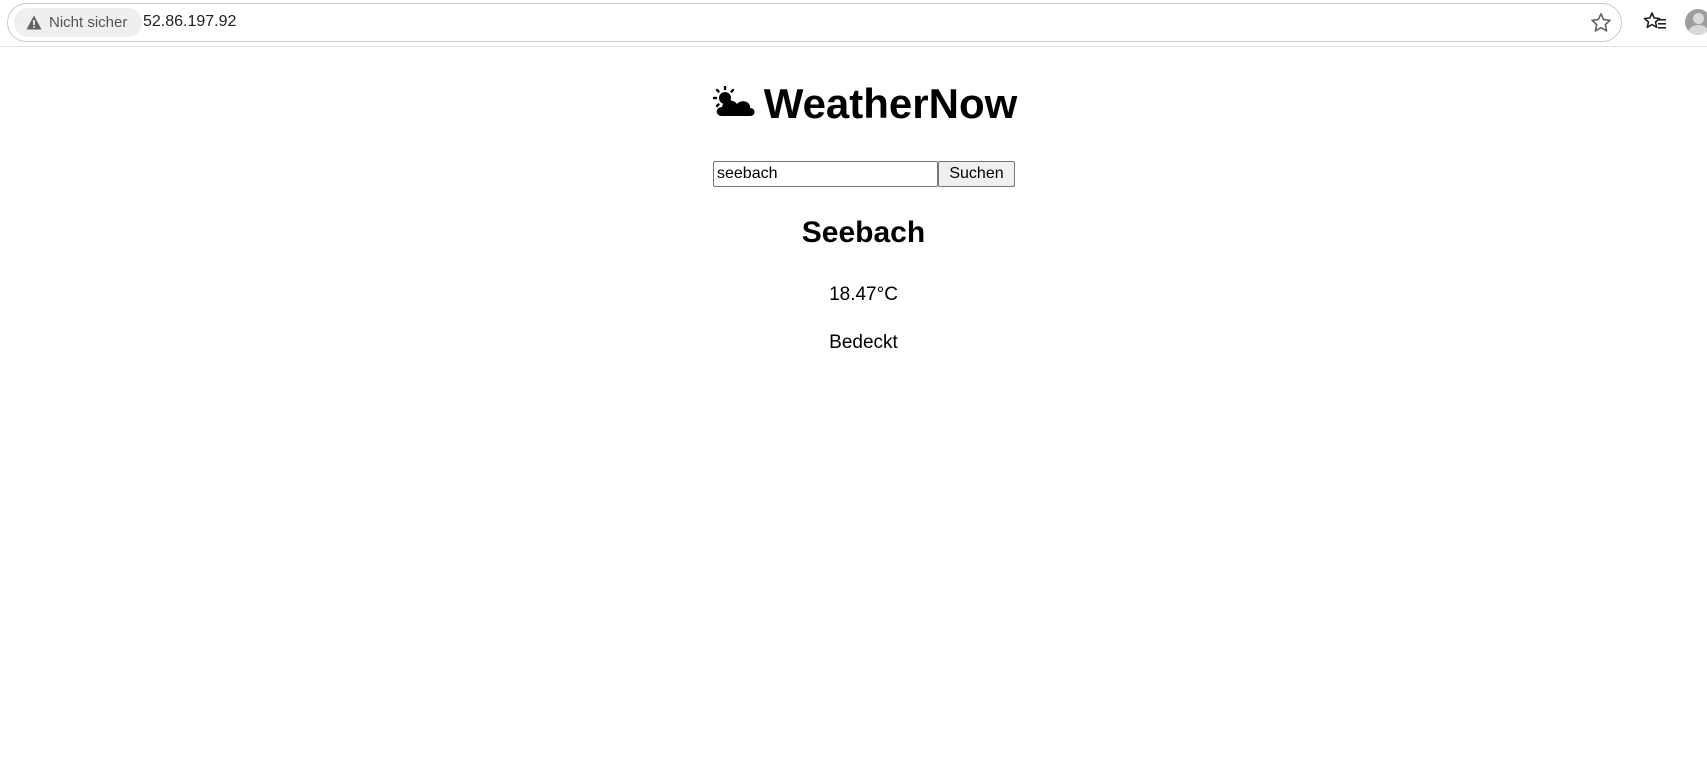  Describe the element at coordinates (863, 232) in the screenshot. I see `city-name: Seebach` at that location.